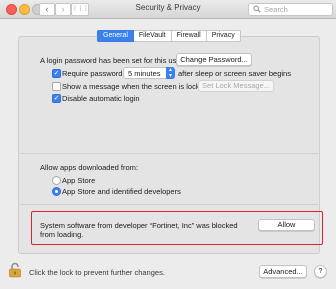  I want to click on radio-app-store-identified-label: App Store and identified developers, so click(121, 191).